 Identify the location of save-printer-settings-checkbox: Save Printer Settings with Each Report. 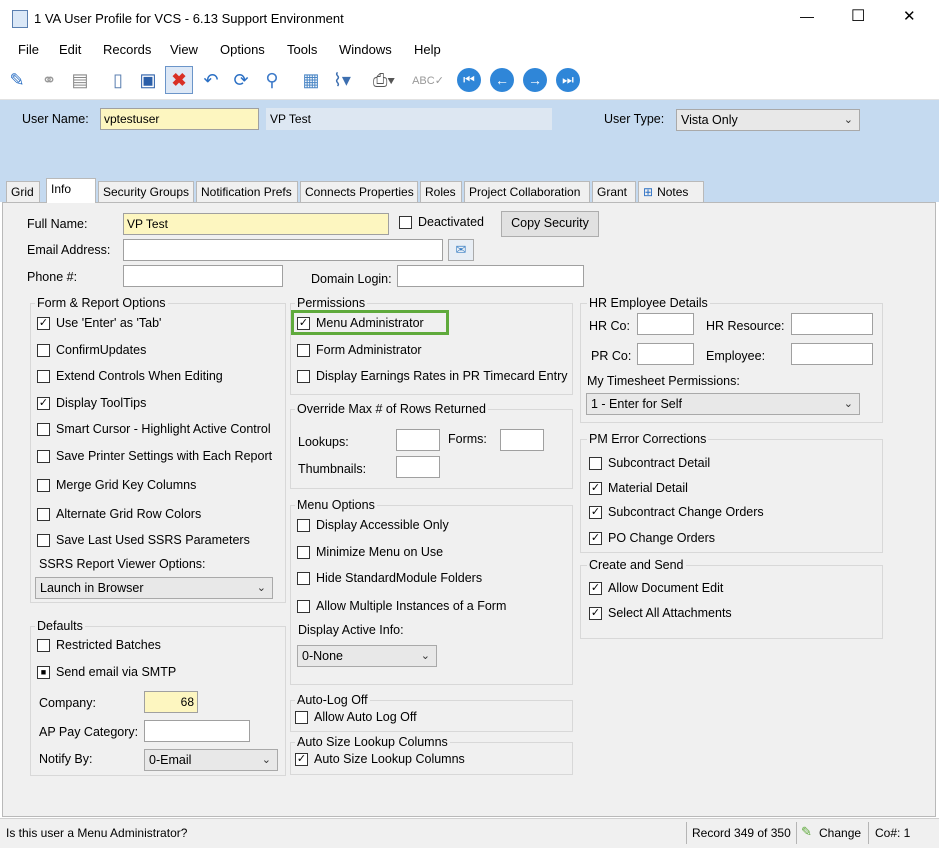
(154, 456).